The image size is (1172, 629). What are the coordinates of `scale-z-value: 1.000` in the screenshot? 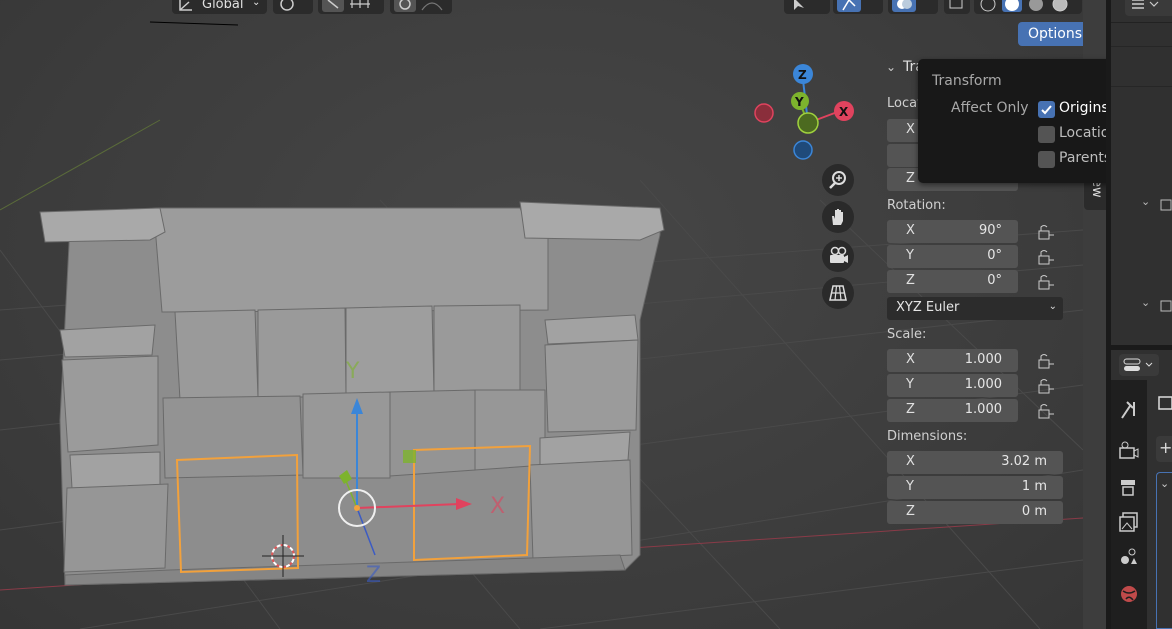 It's located at (983, 409).